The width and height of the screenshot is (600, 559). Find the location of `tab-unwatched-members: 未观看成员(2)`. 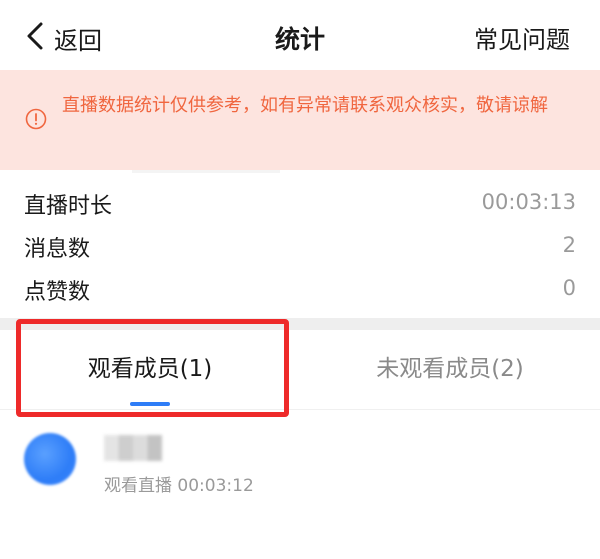

tab-unwatched-members: 未观看成员(2) is located at coordinates (450, 370).